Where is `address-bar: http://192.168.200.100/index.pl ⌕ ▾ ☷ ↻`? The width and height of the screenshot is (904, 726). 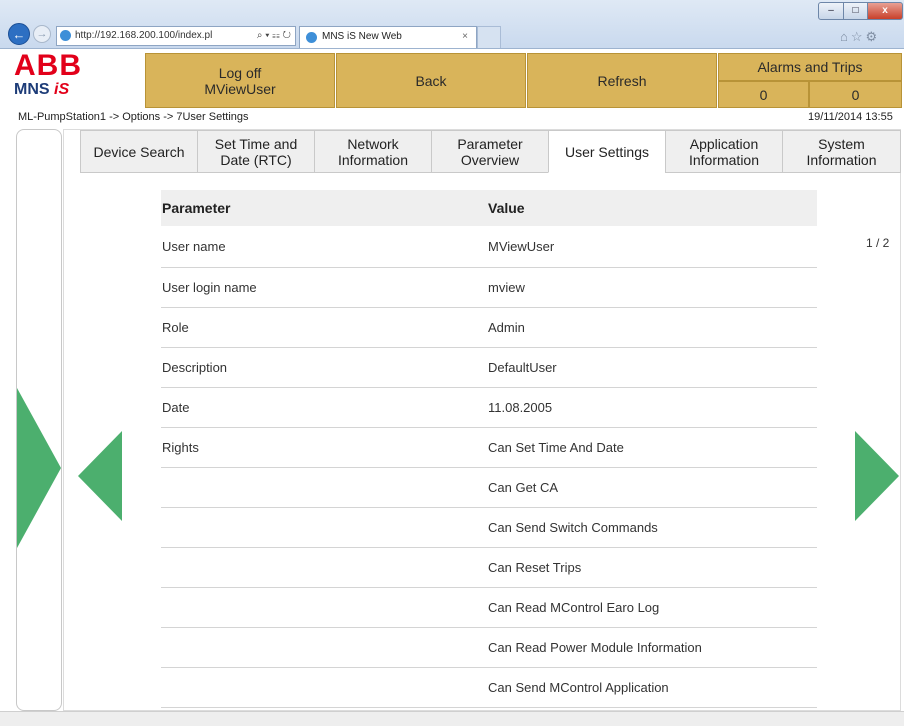
address-bar: http://192.168.200.100/index.pl ⌕ ▾ ☷ ↻ is located at coordinates (176, 36).